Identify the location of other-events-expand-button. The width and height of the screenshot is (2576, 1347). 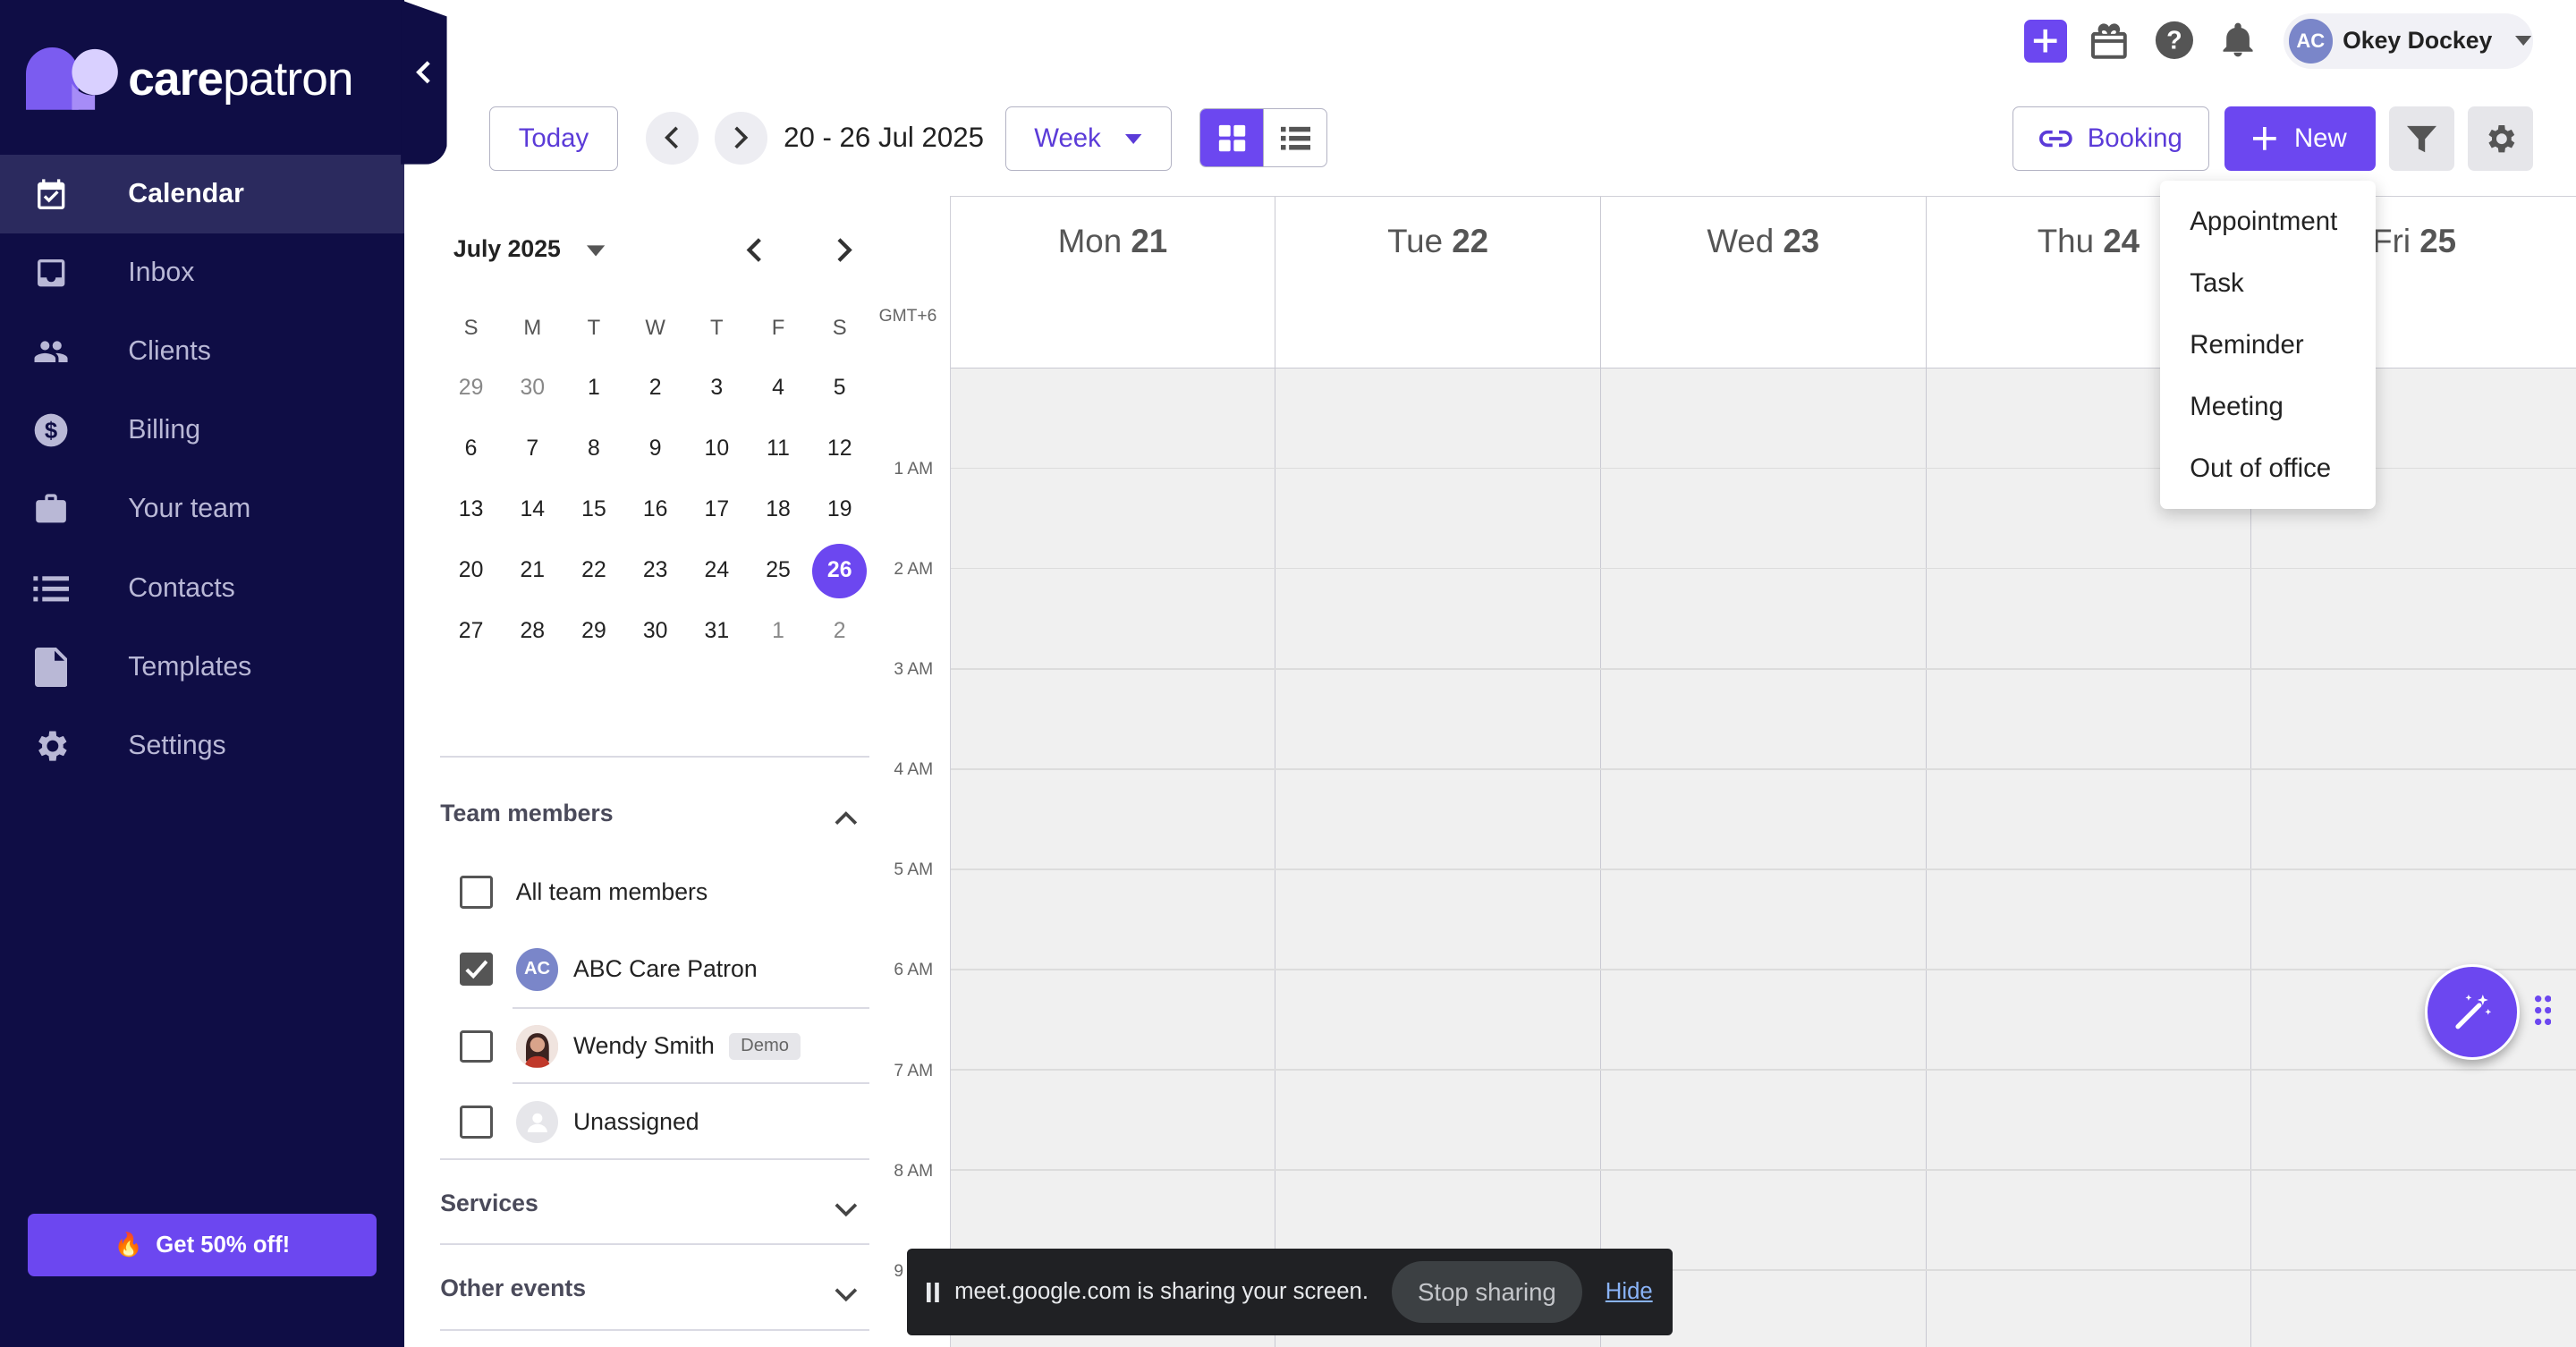
(846, 1295).